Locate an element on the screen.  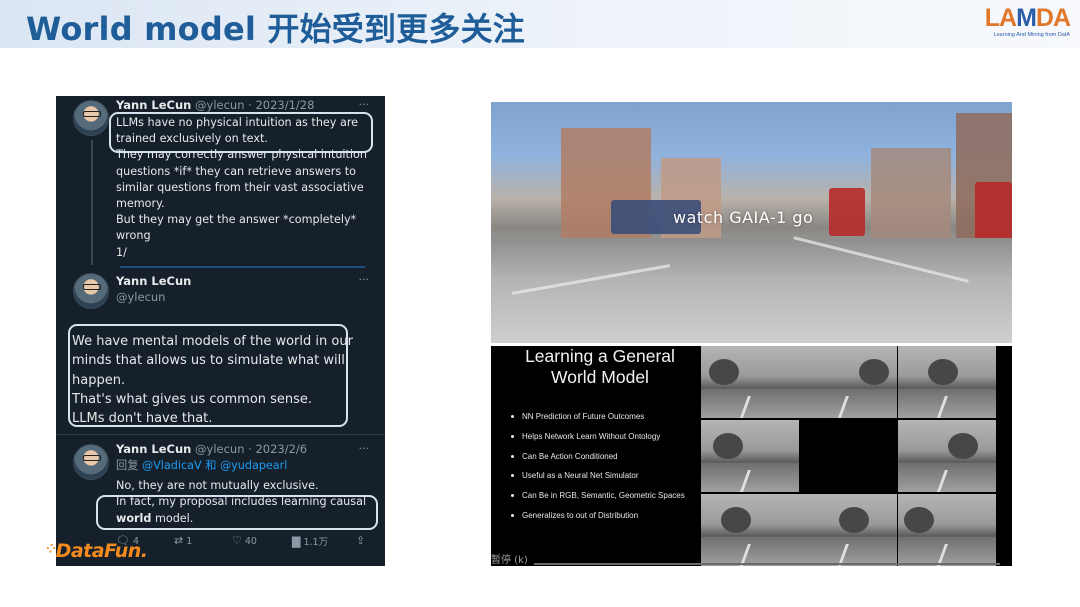
list-item: NN Prediction of Future Outcomes is located at coordinates (598, 422).